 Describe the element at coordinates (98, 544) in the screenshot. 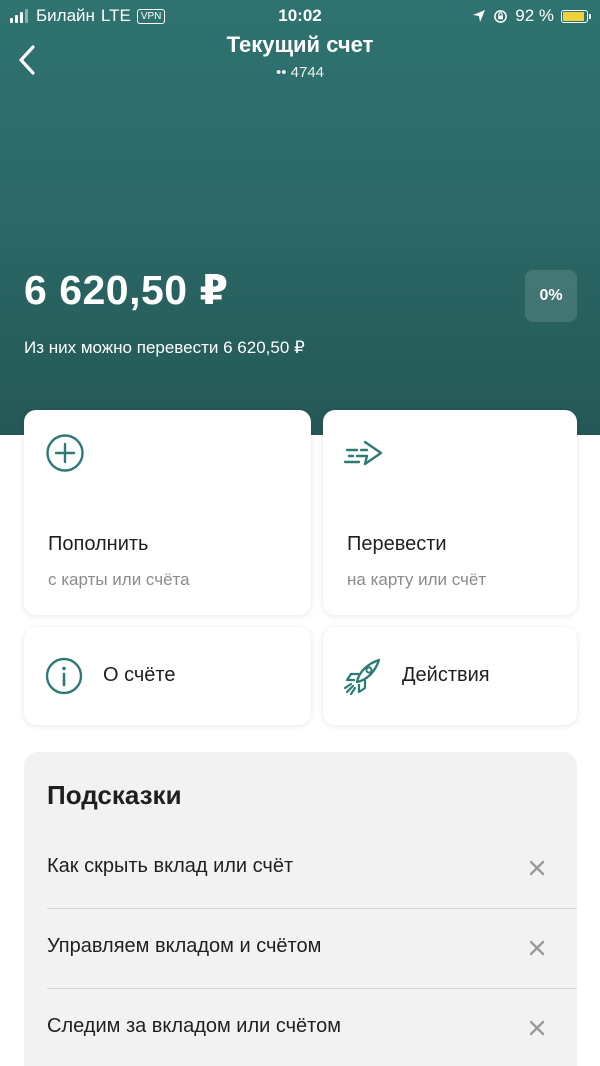

I see `top-up-title: Пополнить` at that location.